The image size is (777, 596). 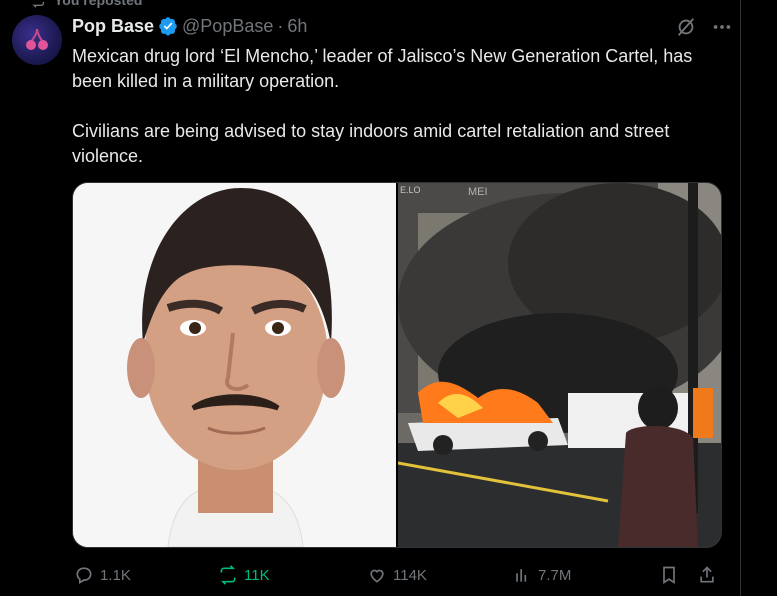 I want to click on repost-button: 11K, so click(x=244, y=575).